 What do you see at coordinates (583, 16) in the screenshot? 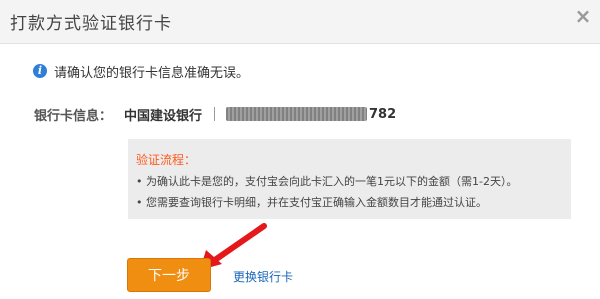
I see `close-icon: ×` at bounding box center [583, 16].